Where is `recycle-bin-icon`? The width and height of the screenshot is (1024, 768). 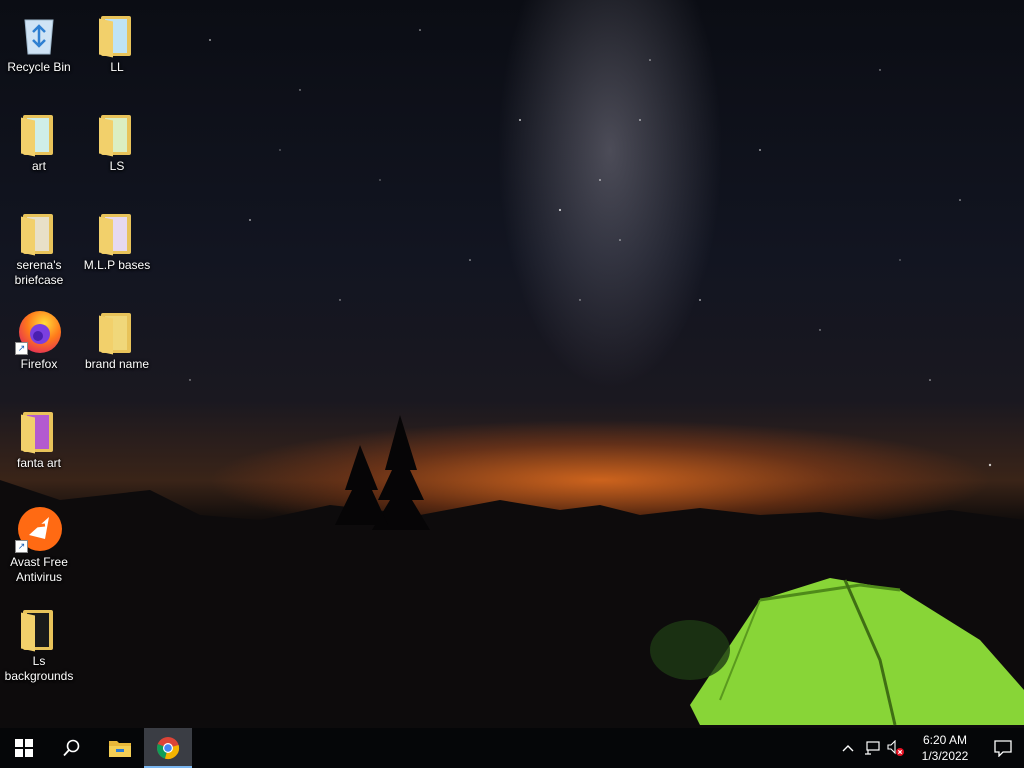 recycle-bin-icon is located at coordinates (39, 34).